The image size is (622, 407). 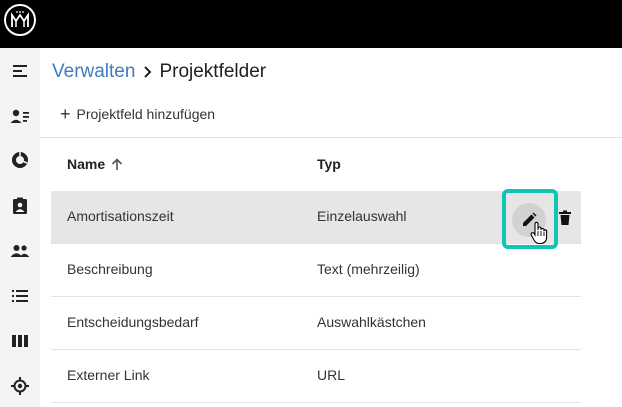 What do you see at coordinates (20, 160) in the screenshot?
I see `donut-chart-icon` at bounding box center [20, 160].